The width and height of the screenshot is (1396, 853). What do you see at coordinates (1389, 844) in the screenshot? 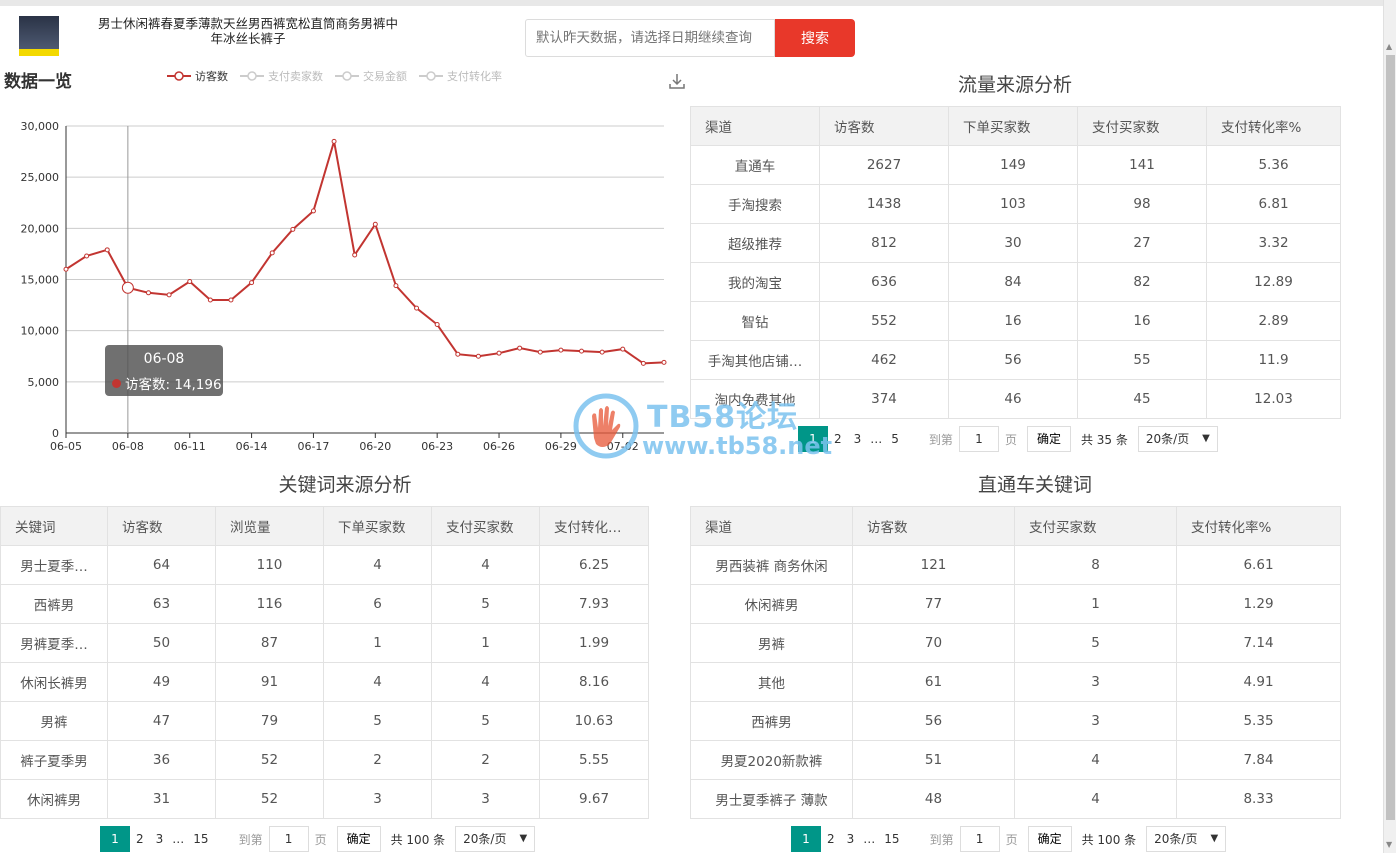
I see `scroll-down-icon: ▼` at bounding box center [1389, 844].